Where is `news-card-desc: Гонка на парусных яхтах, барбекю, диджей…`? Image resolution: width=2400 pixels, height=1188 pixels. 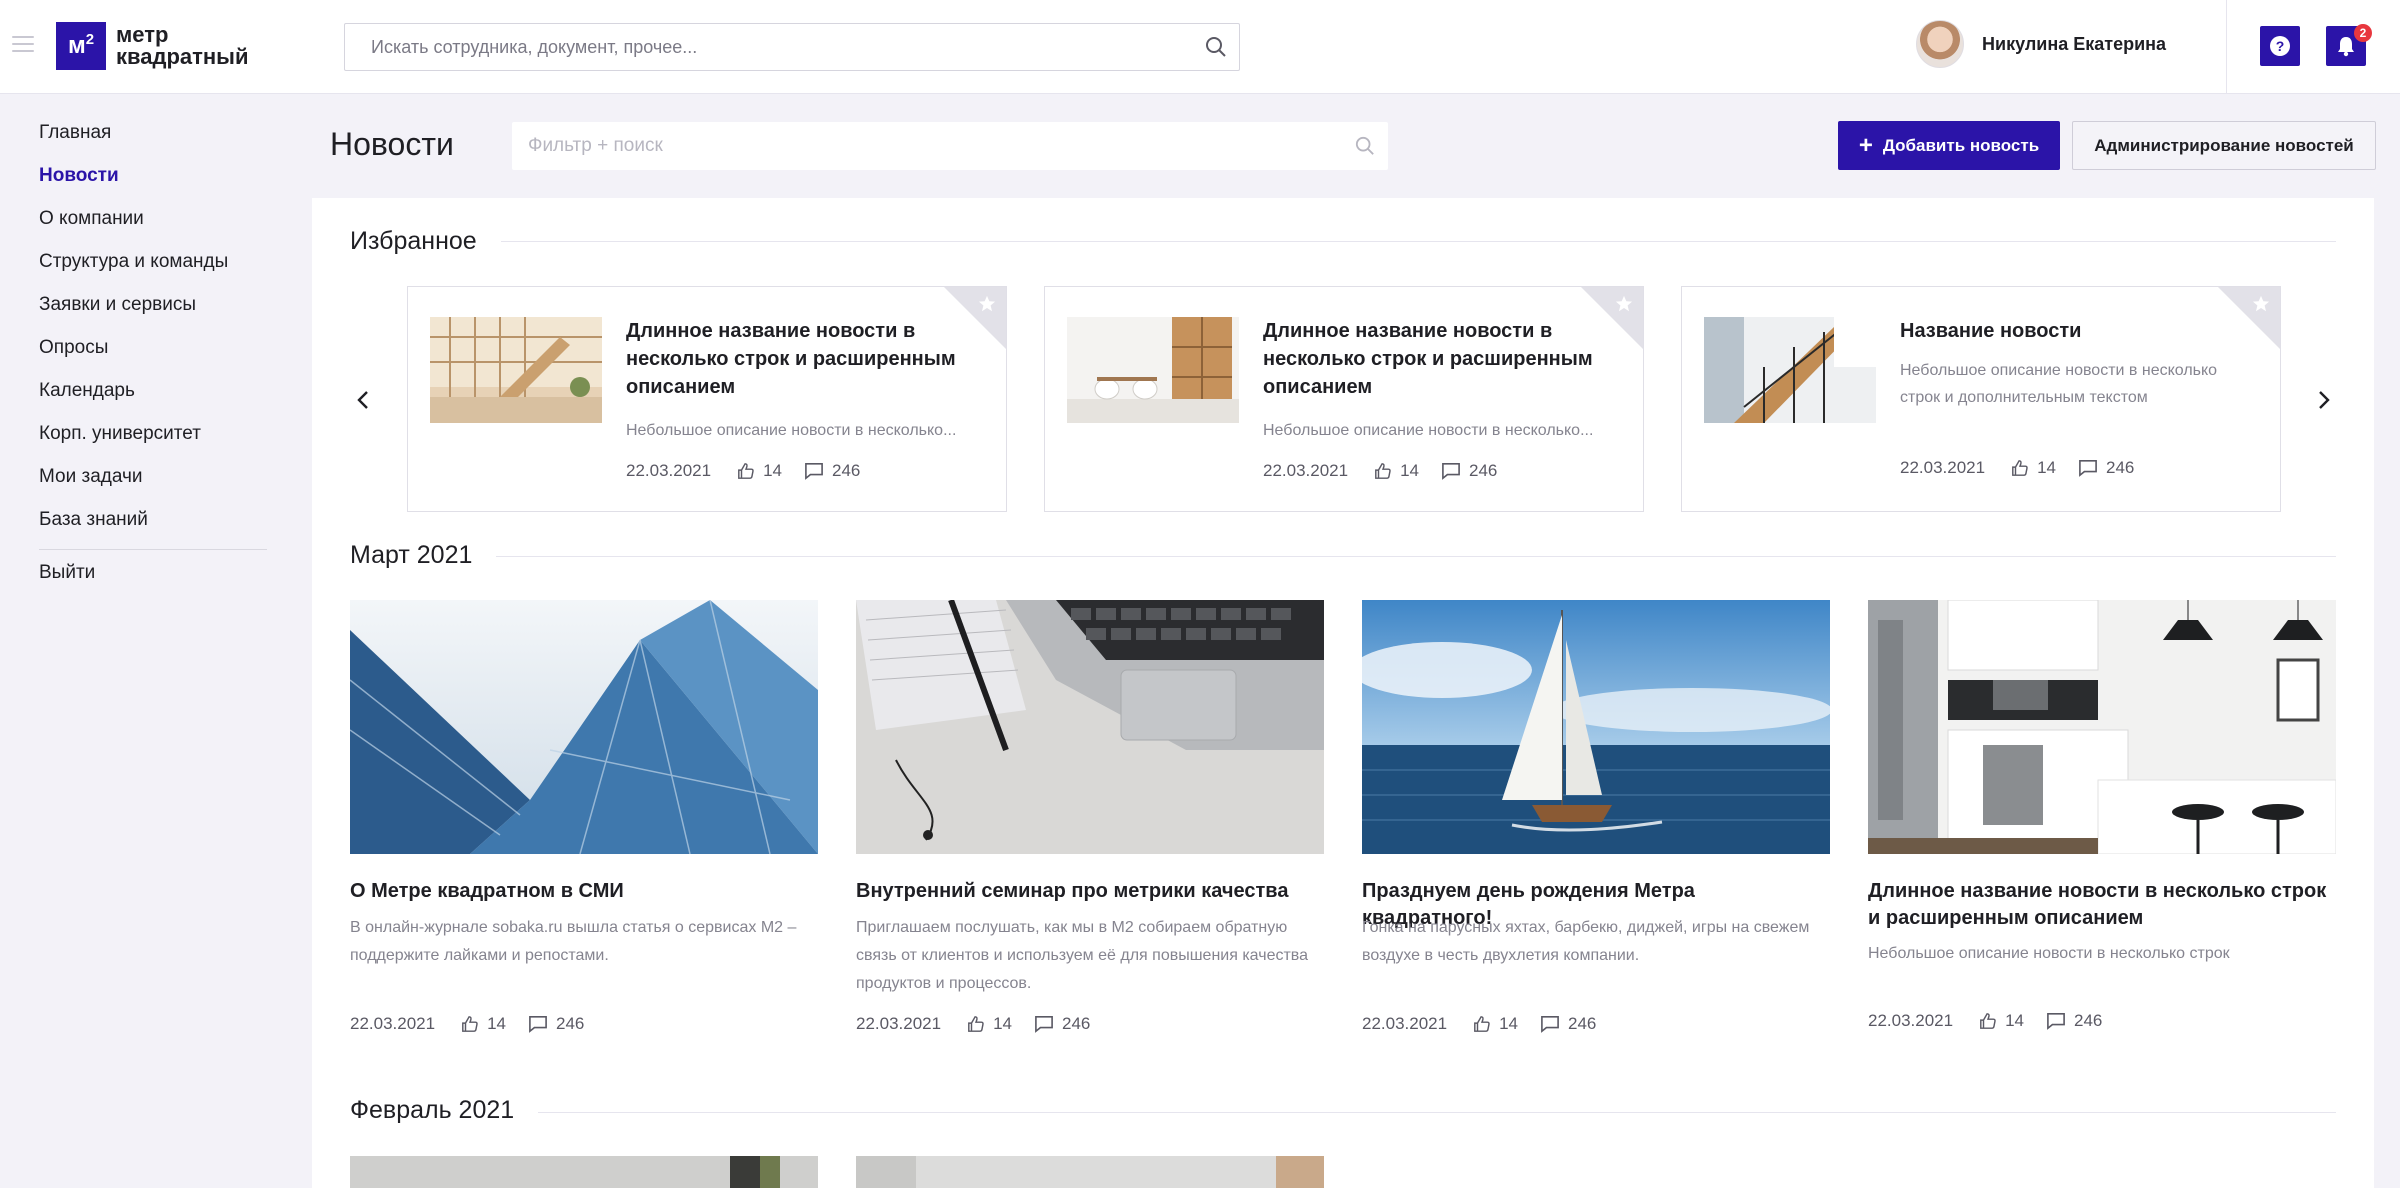 news-card-desc: Гонка на парусных яхтах, барбекю, диджей… is located at coordinates (1586, 941).